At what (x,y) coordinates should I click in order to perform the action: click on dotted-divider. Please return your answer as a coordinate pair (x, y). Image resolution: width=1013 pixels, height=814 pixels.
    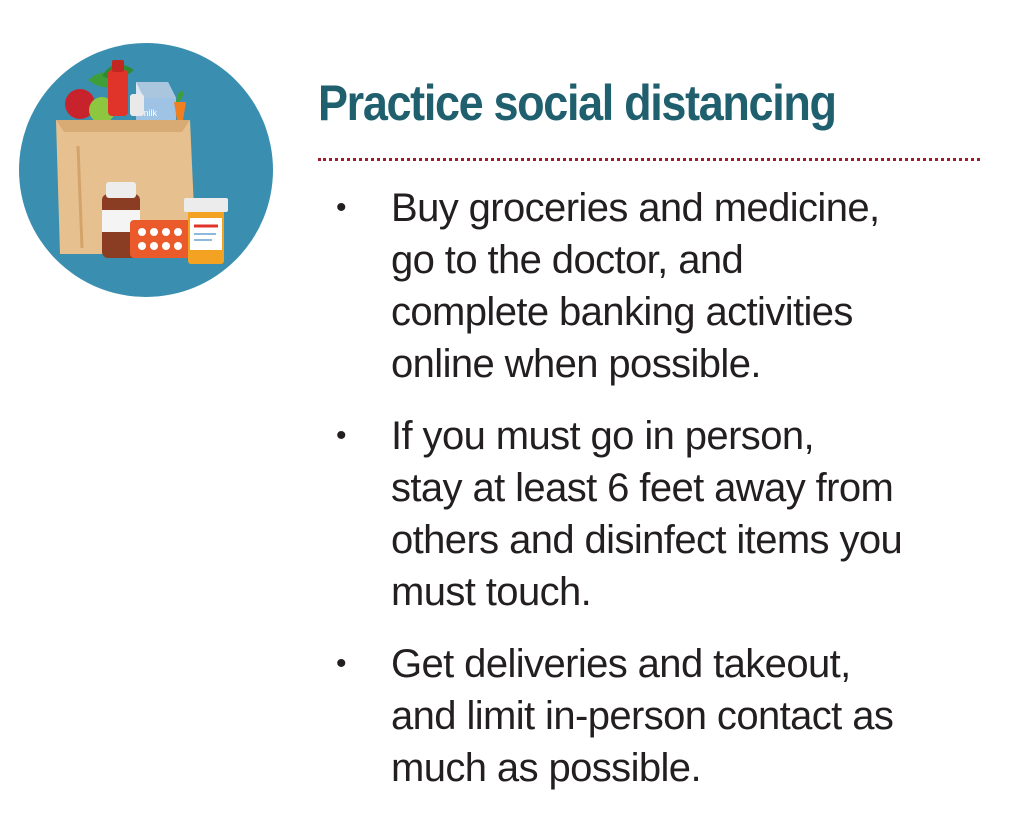
    Looking at the image, I should click on (649, 159).